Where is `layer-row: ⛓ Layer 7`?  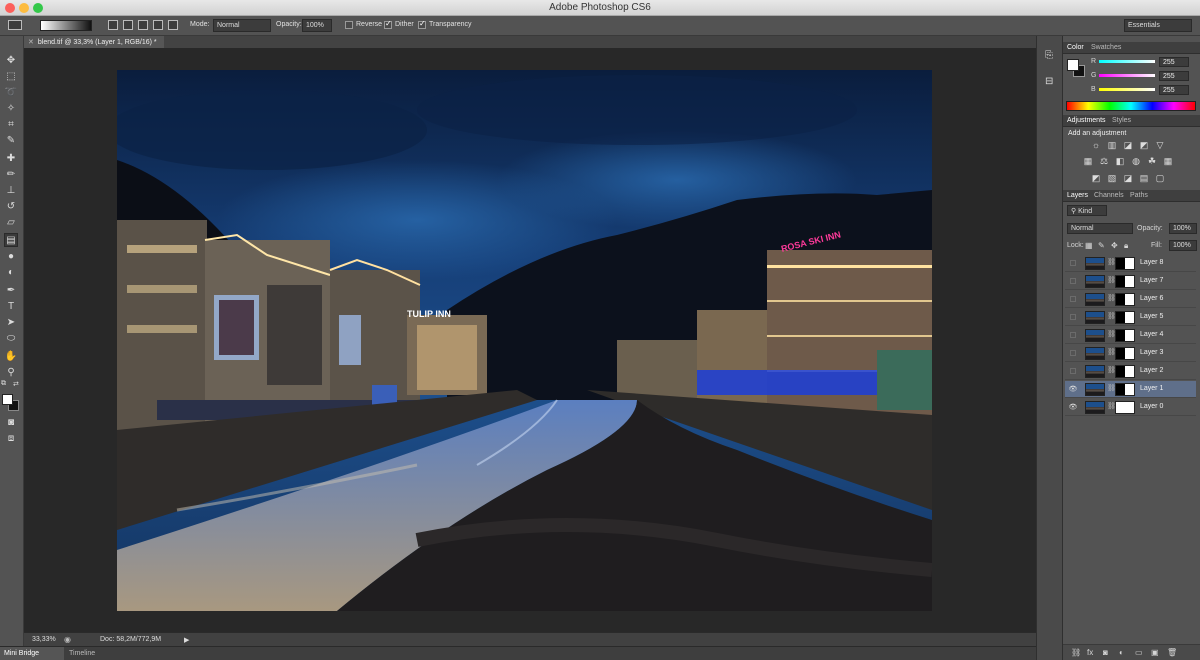
layer-row: ⛓ Layer 7 is located at coordinates (1130, 281).